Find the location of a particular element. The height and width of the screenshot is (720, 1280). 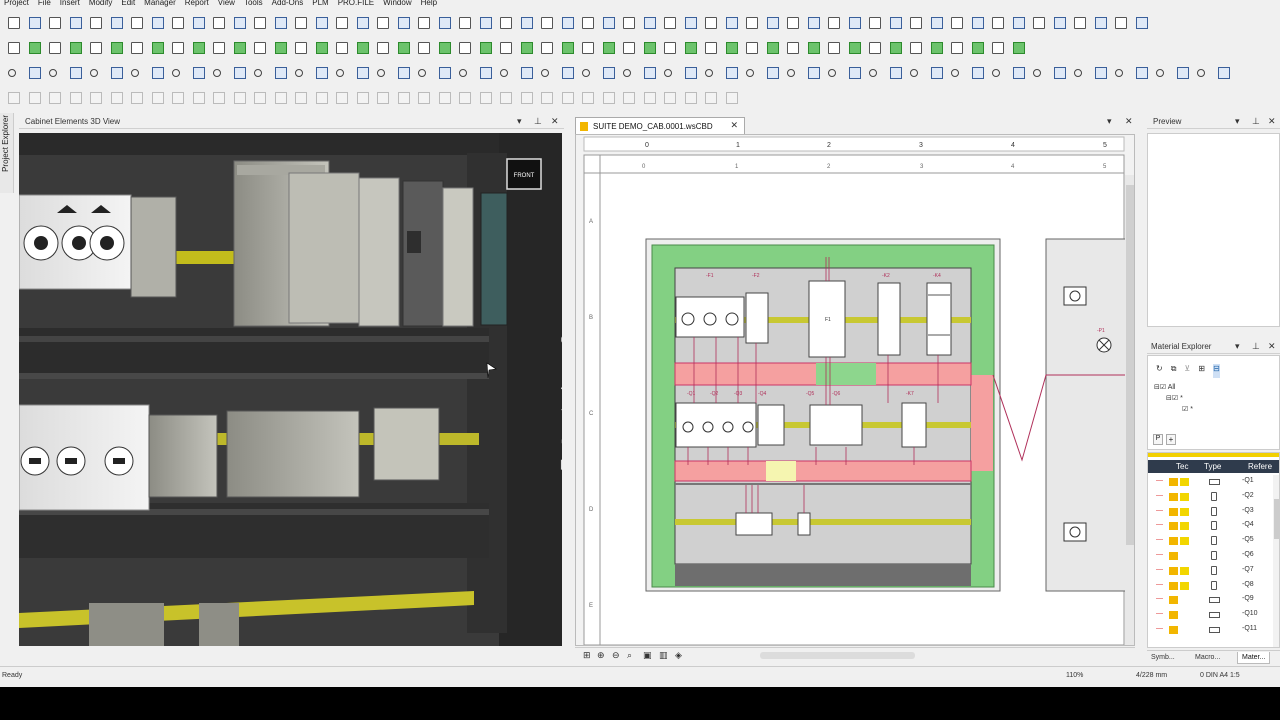

table-row: — -Q1 is located at coordinates (1210, 482).